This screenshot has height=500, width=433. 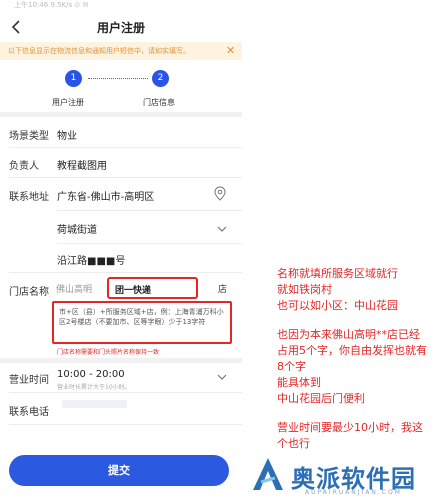 I want to click on logo-a-icon, so click(x=268, y=474).